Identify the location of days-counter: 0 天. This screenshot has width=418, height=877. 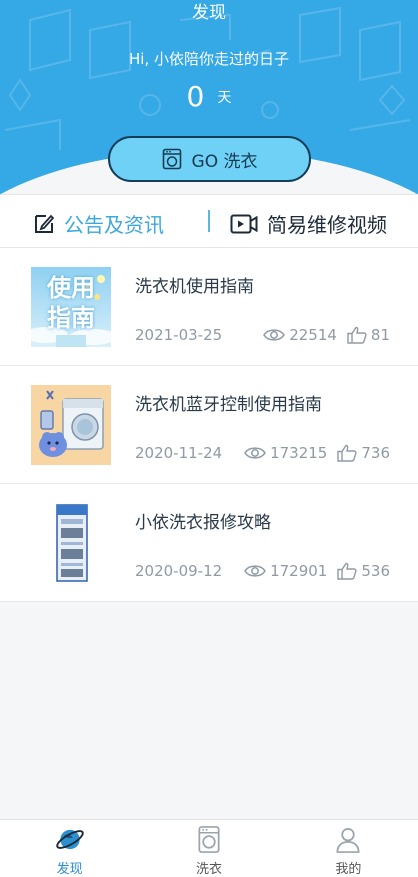
(209, 96).